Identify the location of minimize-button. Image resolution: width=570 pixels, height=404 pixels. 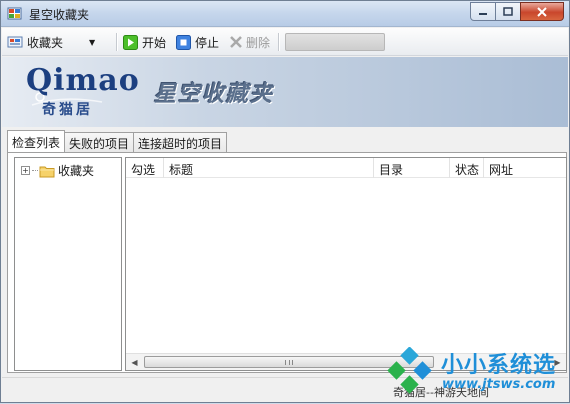
(483, 11).